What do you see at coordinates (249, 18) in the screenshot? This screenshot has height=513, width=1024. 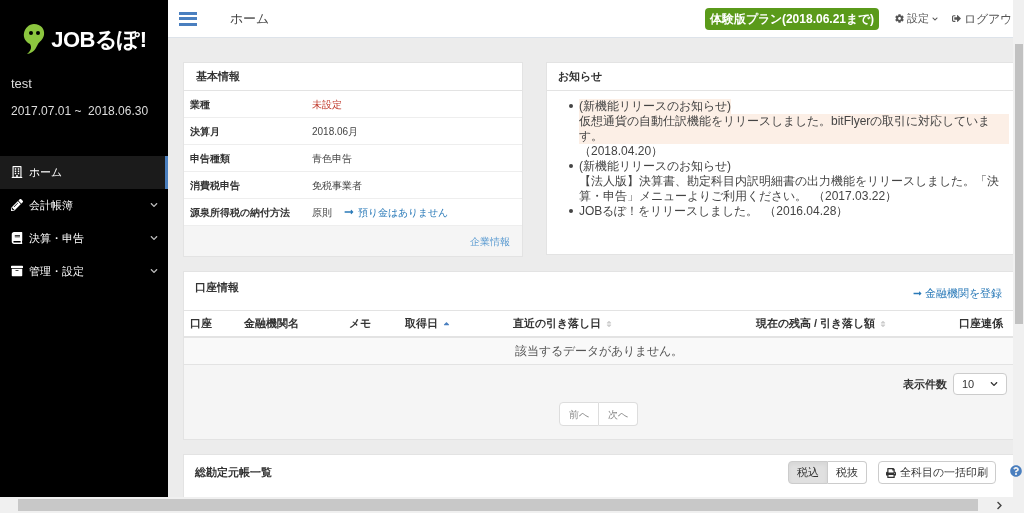 I see `page-title: ホーム` at bounding box center [249, 18].